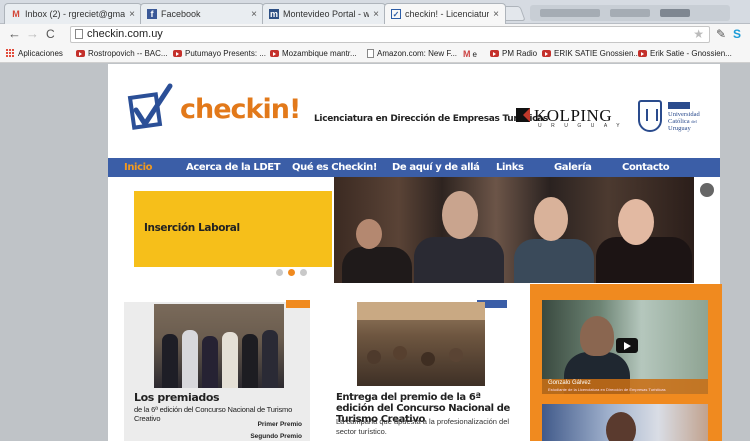 This screenshot has height=441, width=750. I want to click on kolping-mark-icon, so click(523, 115).